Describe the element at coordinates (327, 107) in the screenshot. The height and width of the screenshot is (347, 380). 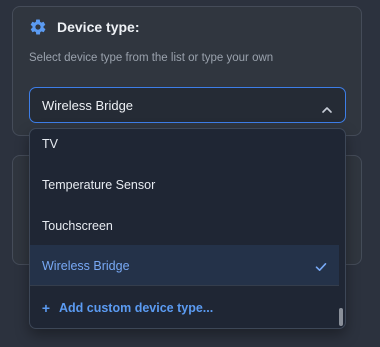
I see `chevron-up-icon` at that location.